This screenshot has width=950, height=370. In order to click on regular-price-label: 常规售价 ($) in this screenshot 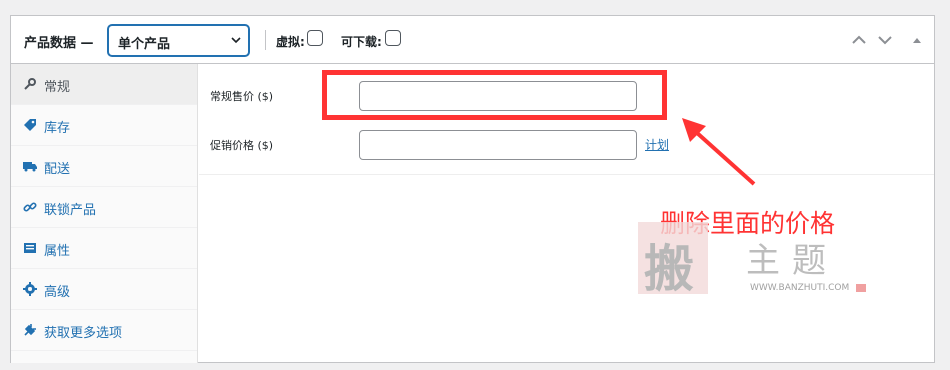, I will do `click(242, 96)`.